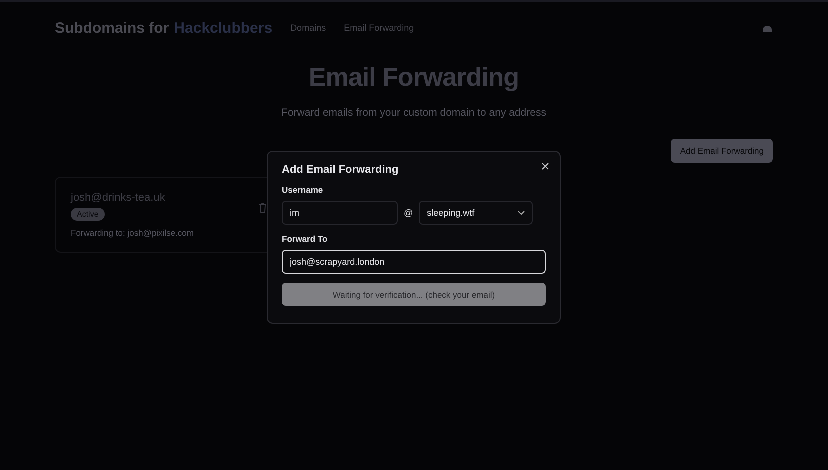 This screenshot has width=828, height=470. What do you see at coordinates (414, 113) in the screenshot?
I see `page-subtitle: Forward emails from your custom domain to any address` at bounding box center [414, 113].